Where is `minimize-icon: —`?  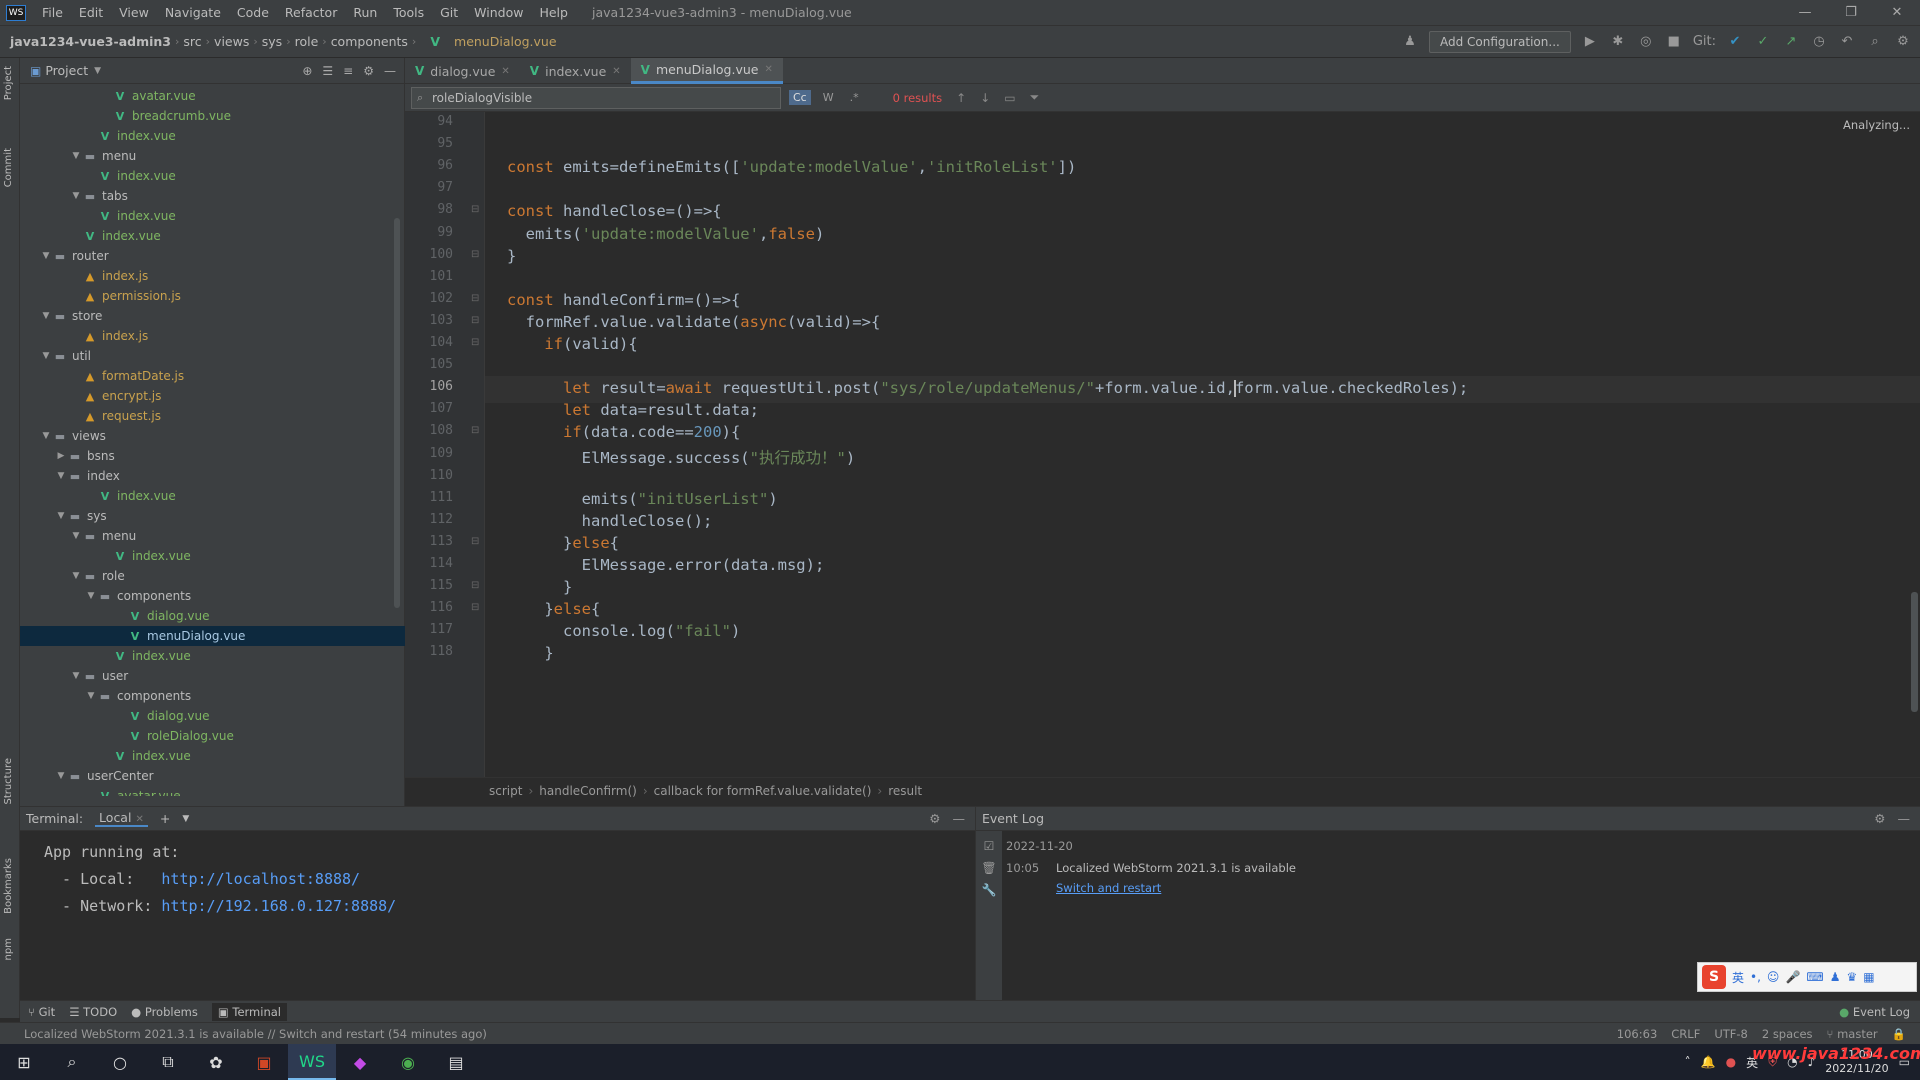 minimize-icon: — is located at coordinates (1805, 12).